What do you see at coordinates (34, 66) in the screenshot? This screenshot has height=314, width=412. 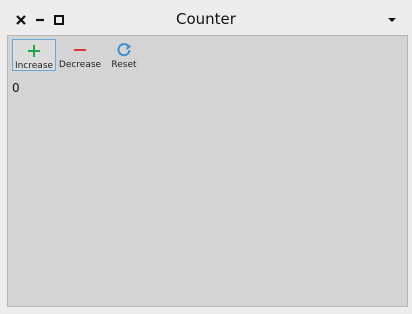 I see `increase-label: Increase` at bounding box center [34, 66].